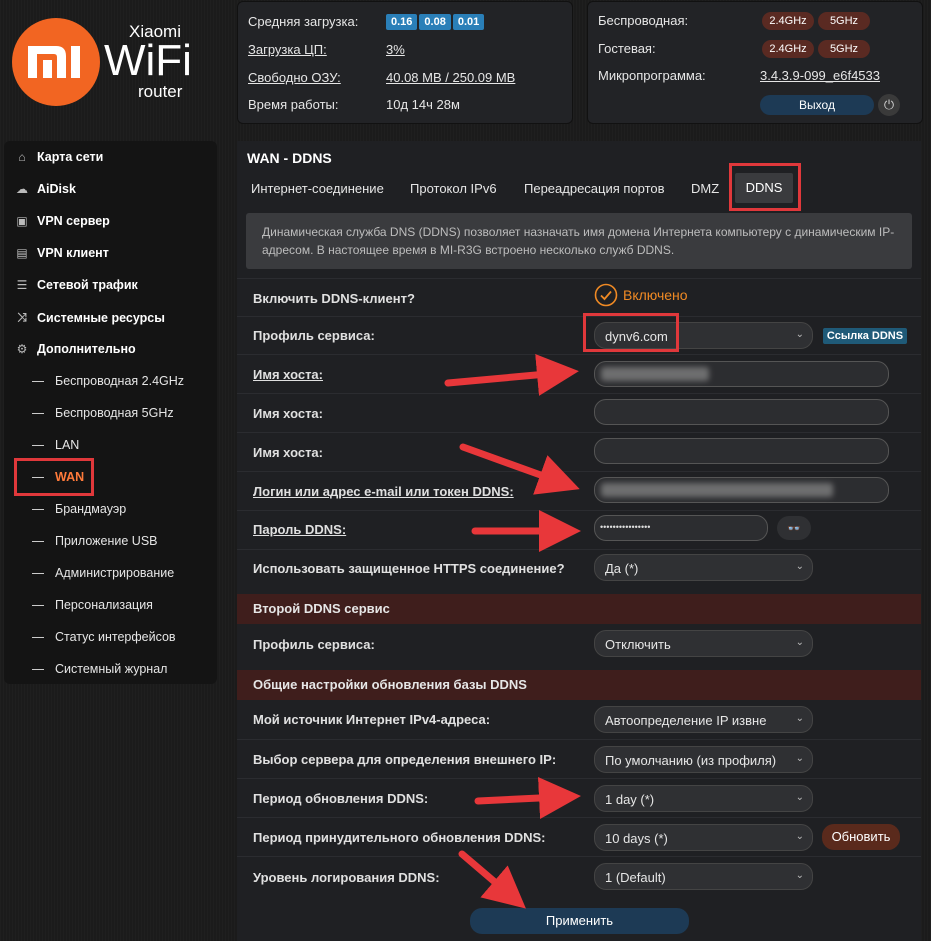 Image resolution: width=931 pixels, height=941 pixels. Describe the element at coordinates (492, 879) in the screenshot. I see `arrow-apply` at that location.